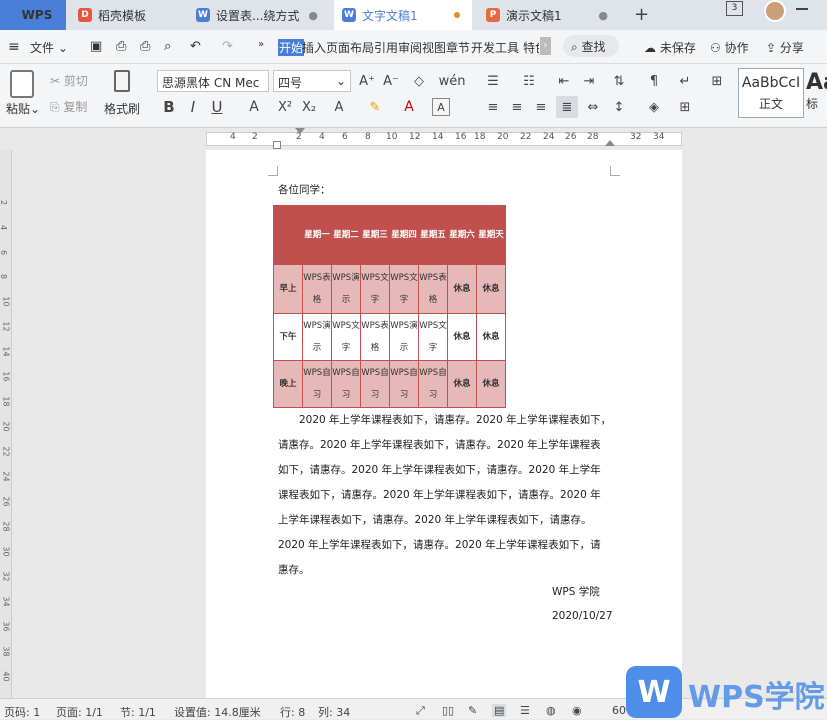  What do you see at coordinates (551, 710) in the screenshot?
I see `web-view-icon: ◍` at bounding box center [551, 710].